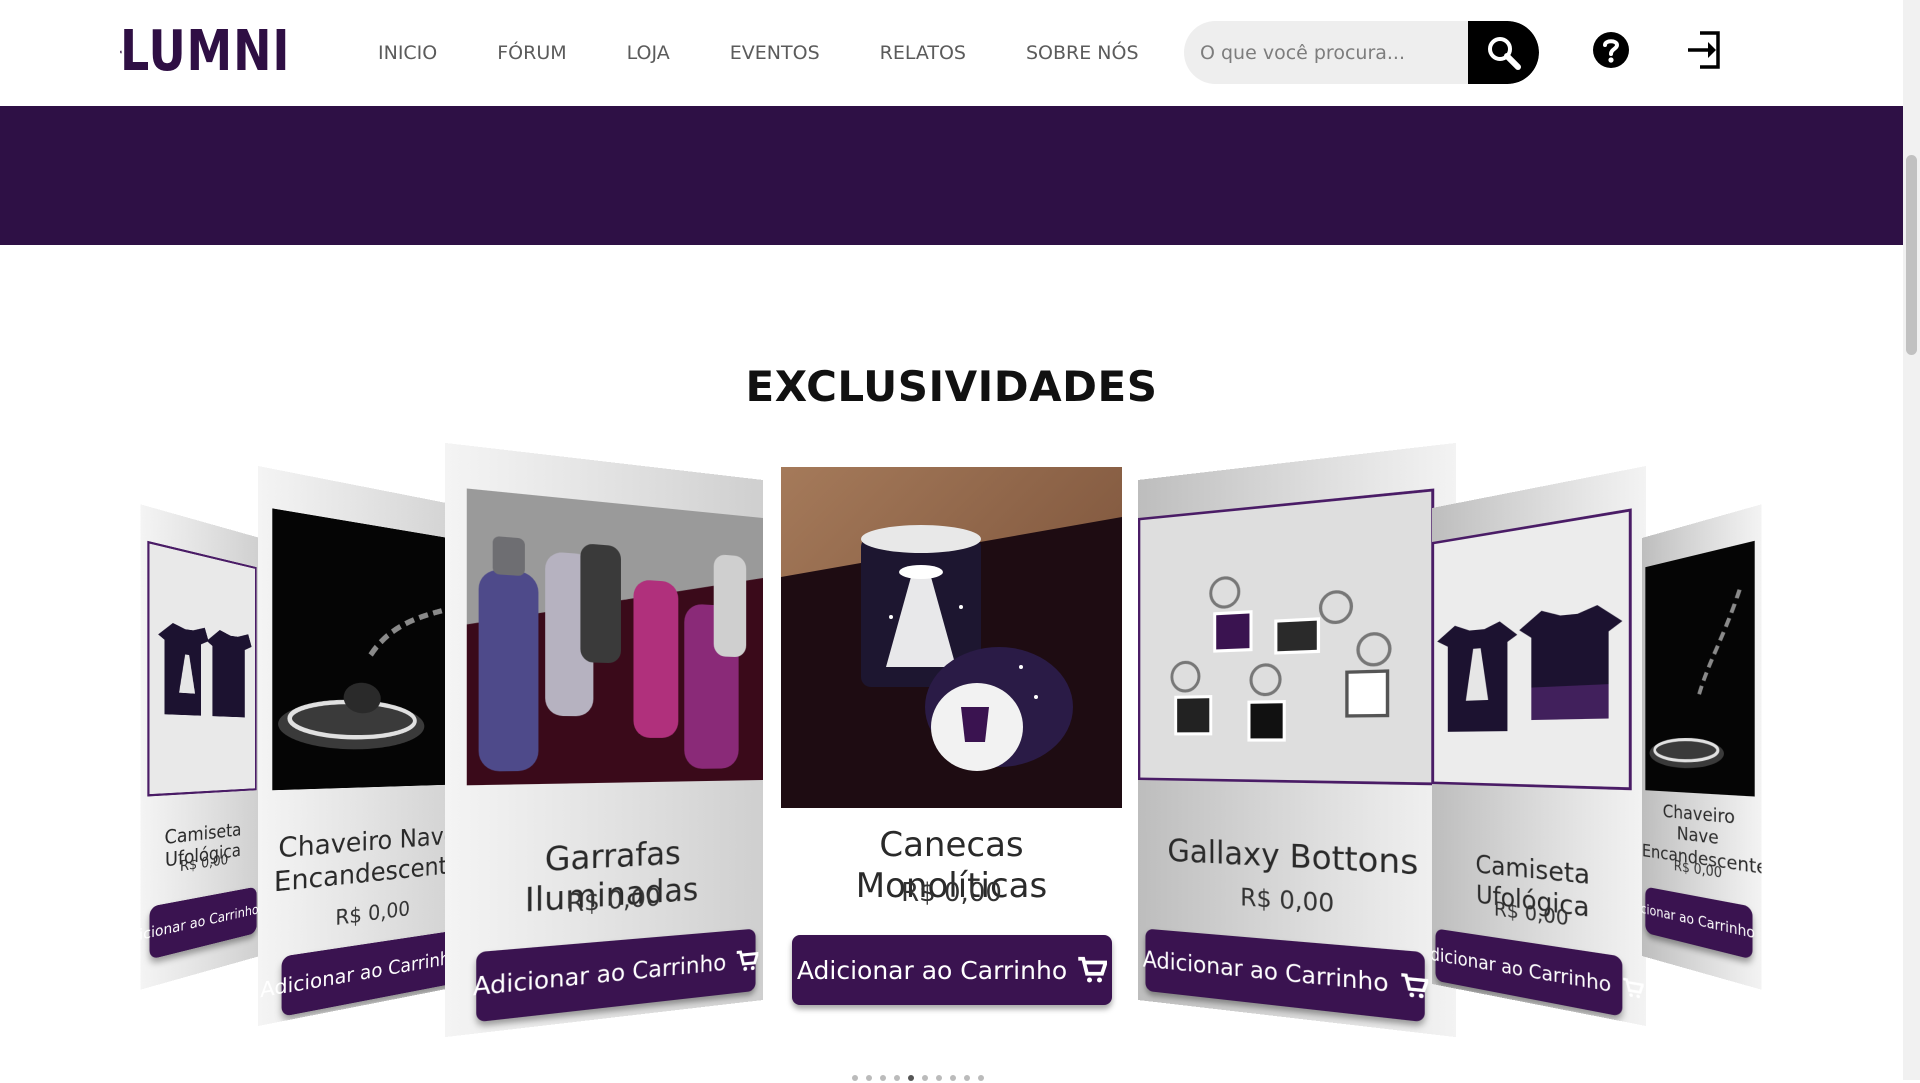 The width and height of the screenshot is (1920, 1083). Describe the element at coordinates (1082, 53) in the screenshot. I see `nav-item-sobre-nos: SOBRE NÓS` at that location.